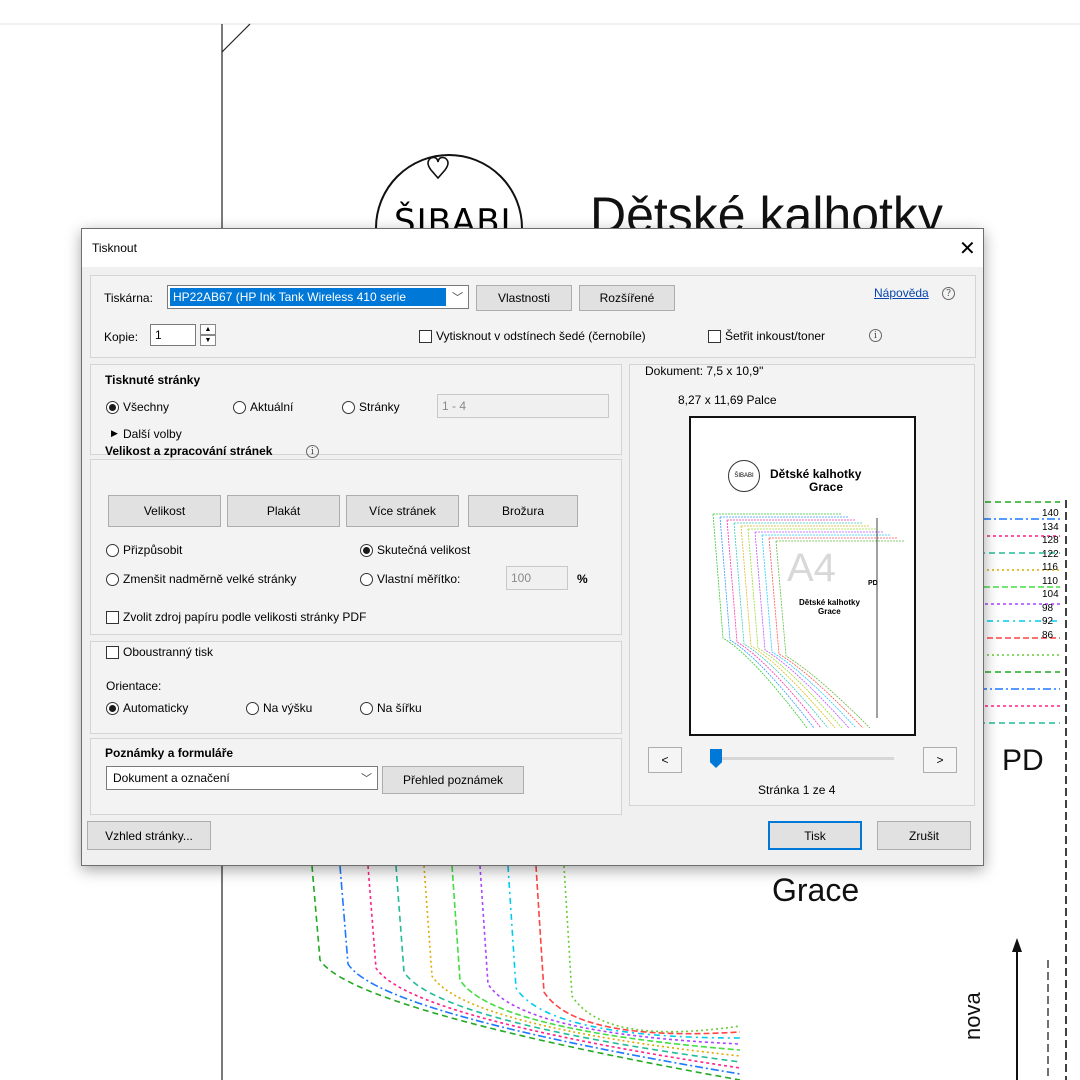  I want to click on tab-poster: Plakát, so click(283, 511).